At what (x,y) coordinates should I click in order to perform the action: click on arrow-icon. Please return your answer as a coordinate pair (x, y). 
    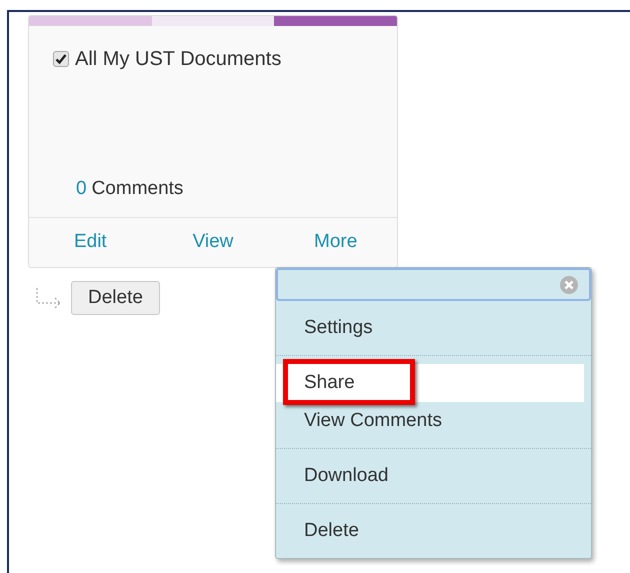
    Looking at the image, I should click on (49, 298).